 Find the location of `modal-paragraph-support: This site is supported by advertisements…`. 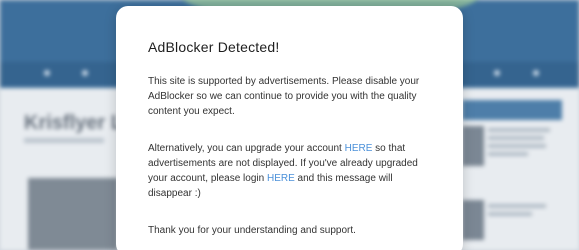

modal-paragraph-support: This site is supported by advertisements… is located at coordinates (284, 96).